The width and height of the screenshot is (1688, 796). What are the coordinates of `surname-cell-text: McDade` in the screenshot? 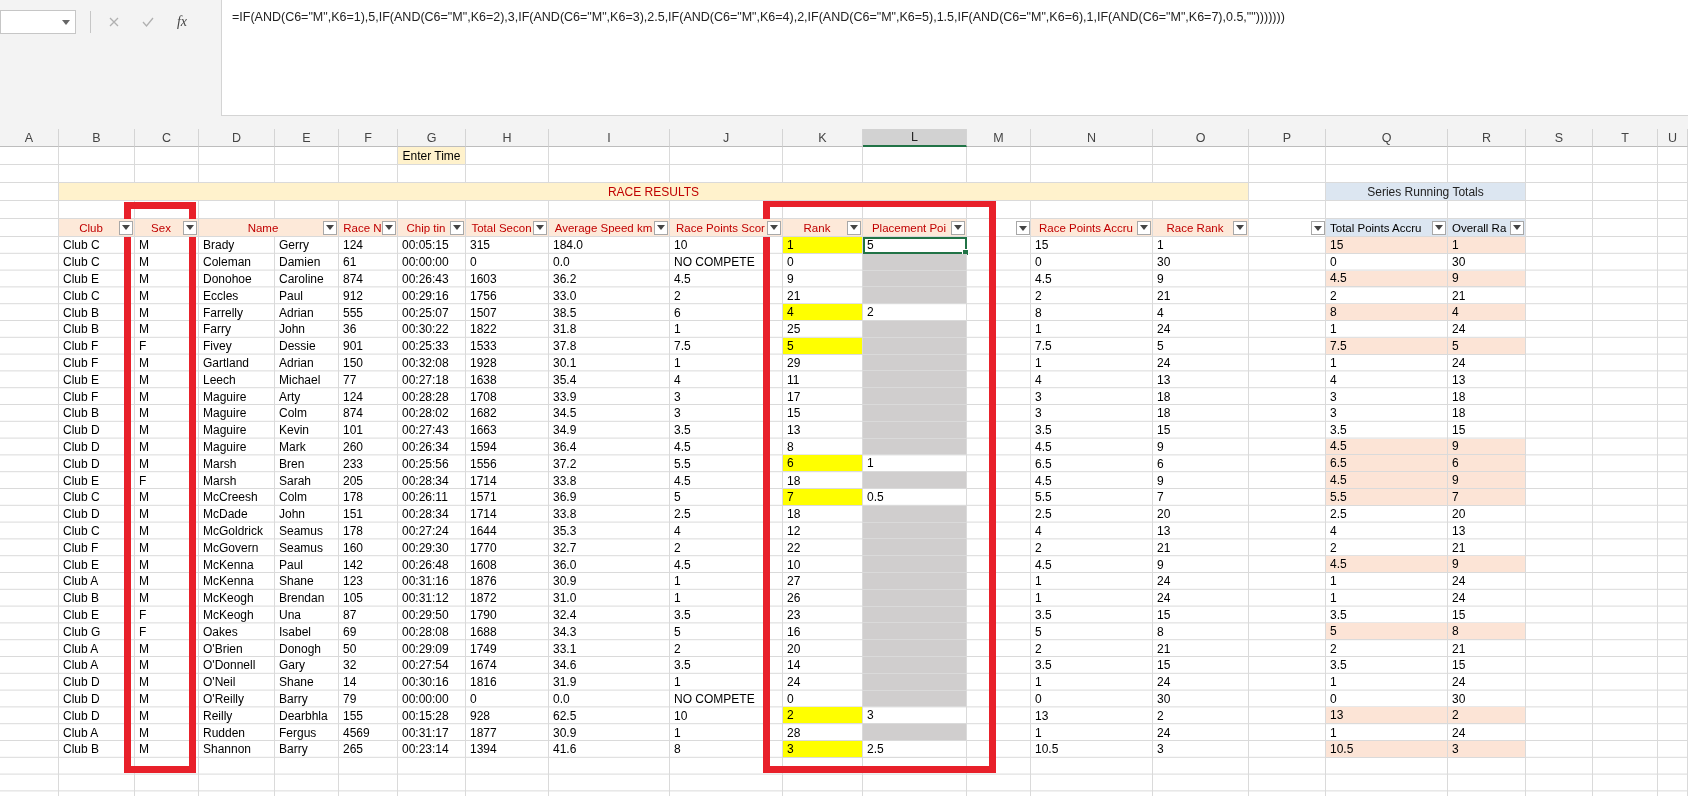 It's located at (225, 514).